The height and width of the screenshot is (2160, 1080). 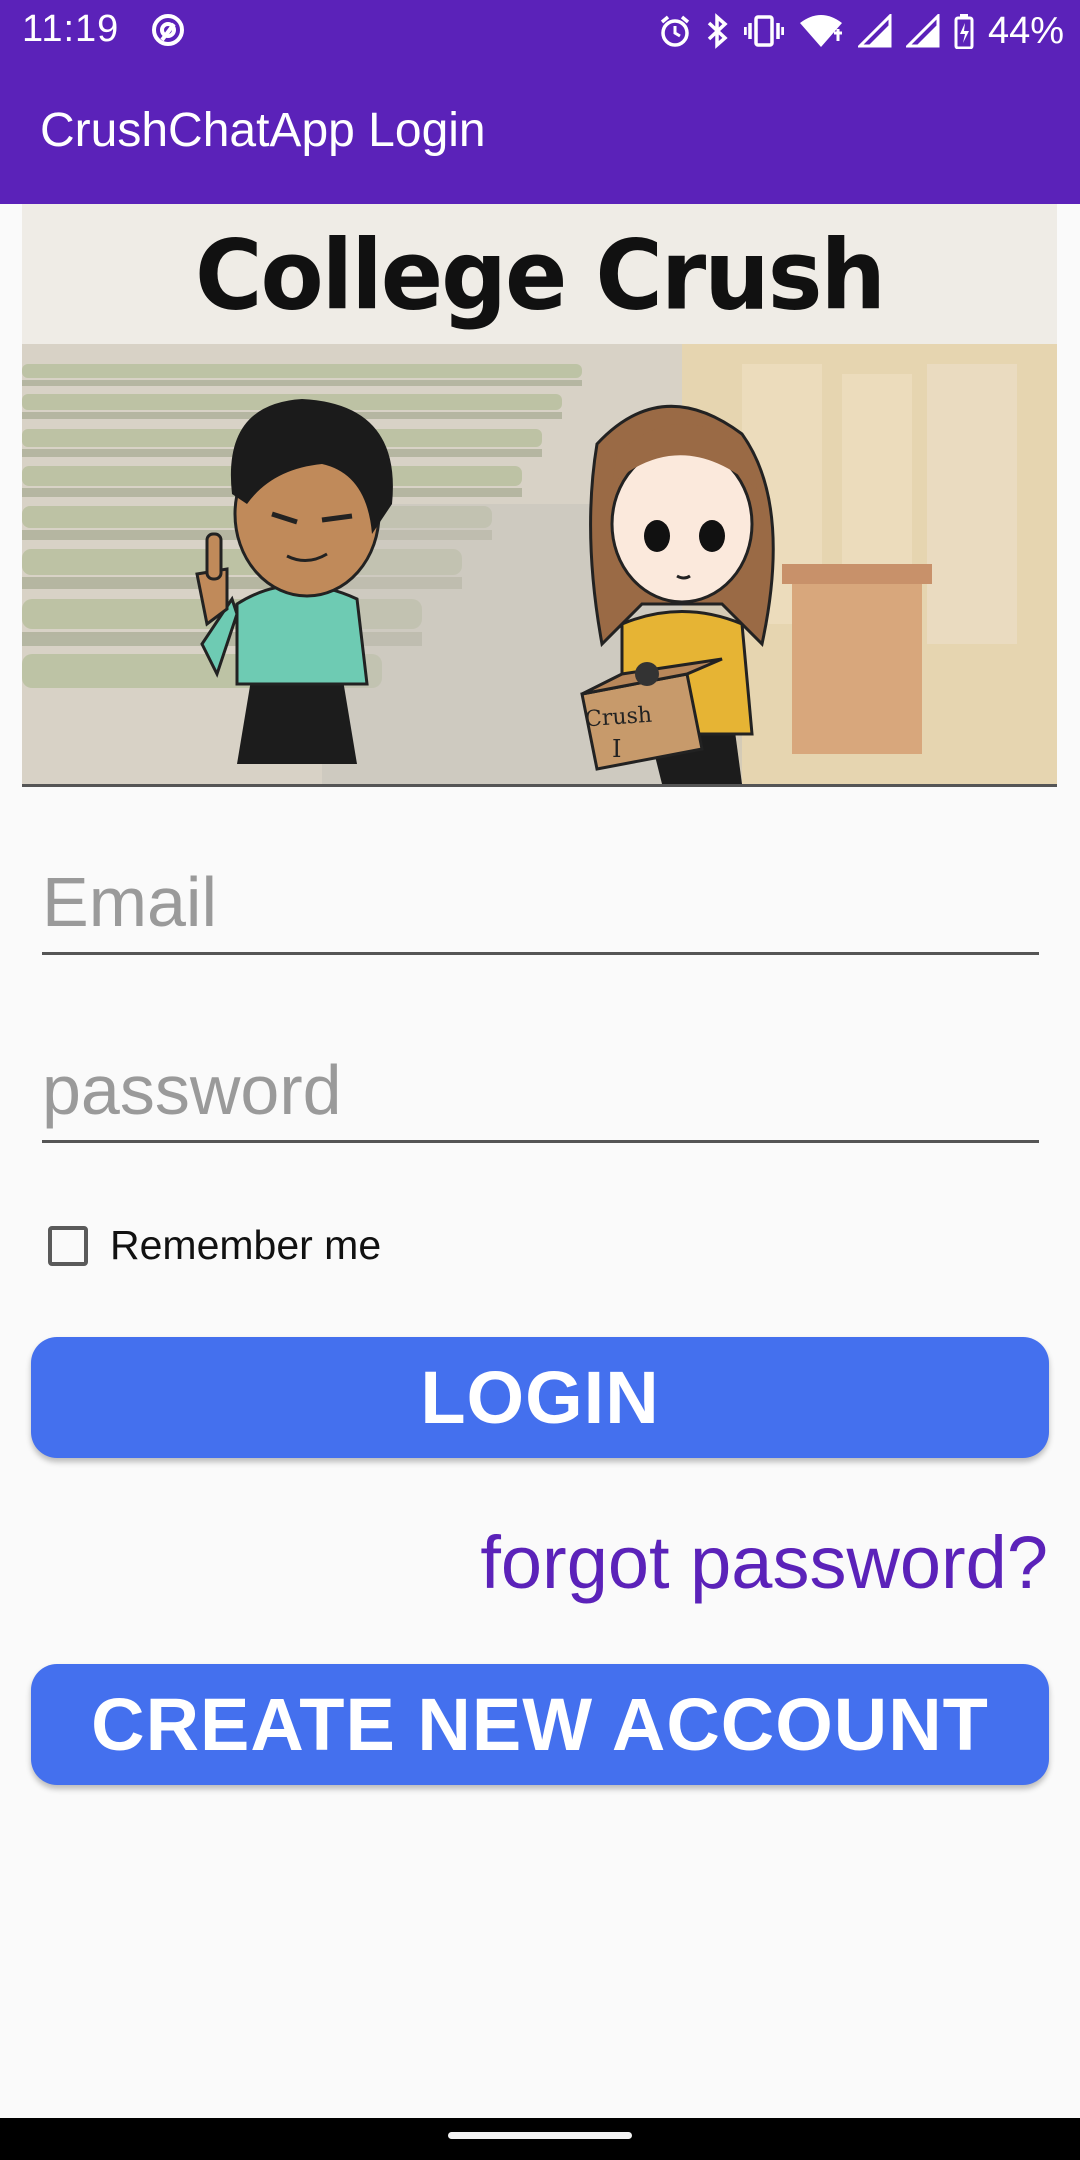 What do you see at coordinates (617, 749) in the screenshot?
I see `box-label-numeral: I` at bounding box center [617, 749].